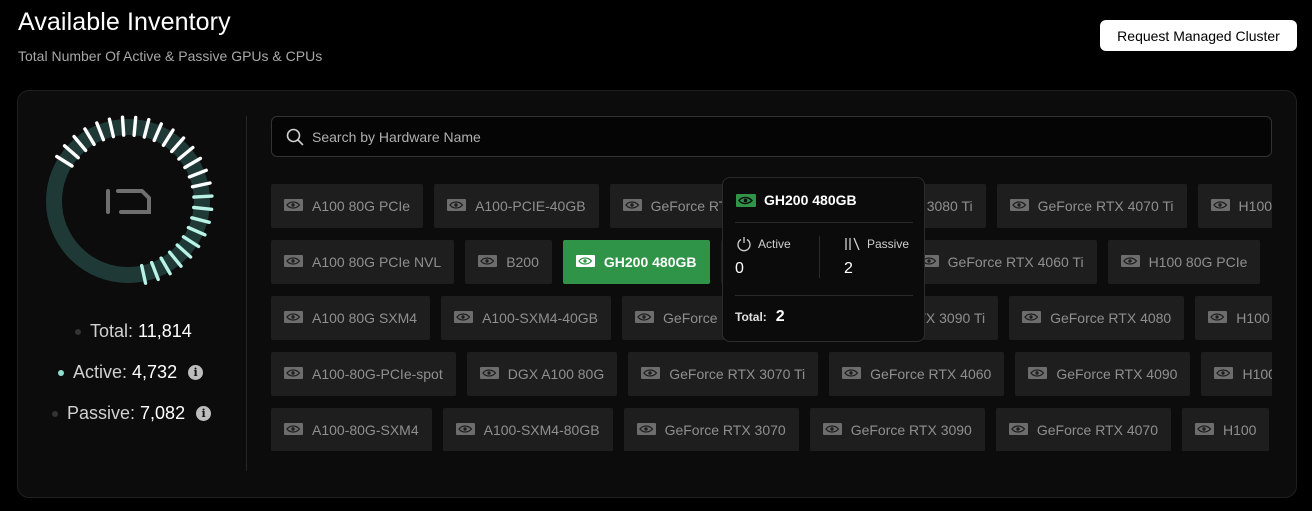 This screenshot has height=511, width=1312. I want to click on hardware-chip: GeForce RTX 3070 Ti, so click(723, 374).